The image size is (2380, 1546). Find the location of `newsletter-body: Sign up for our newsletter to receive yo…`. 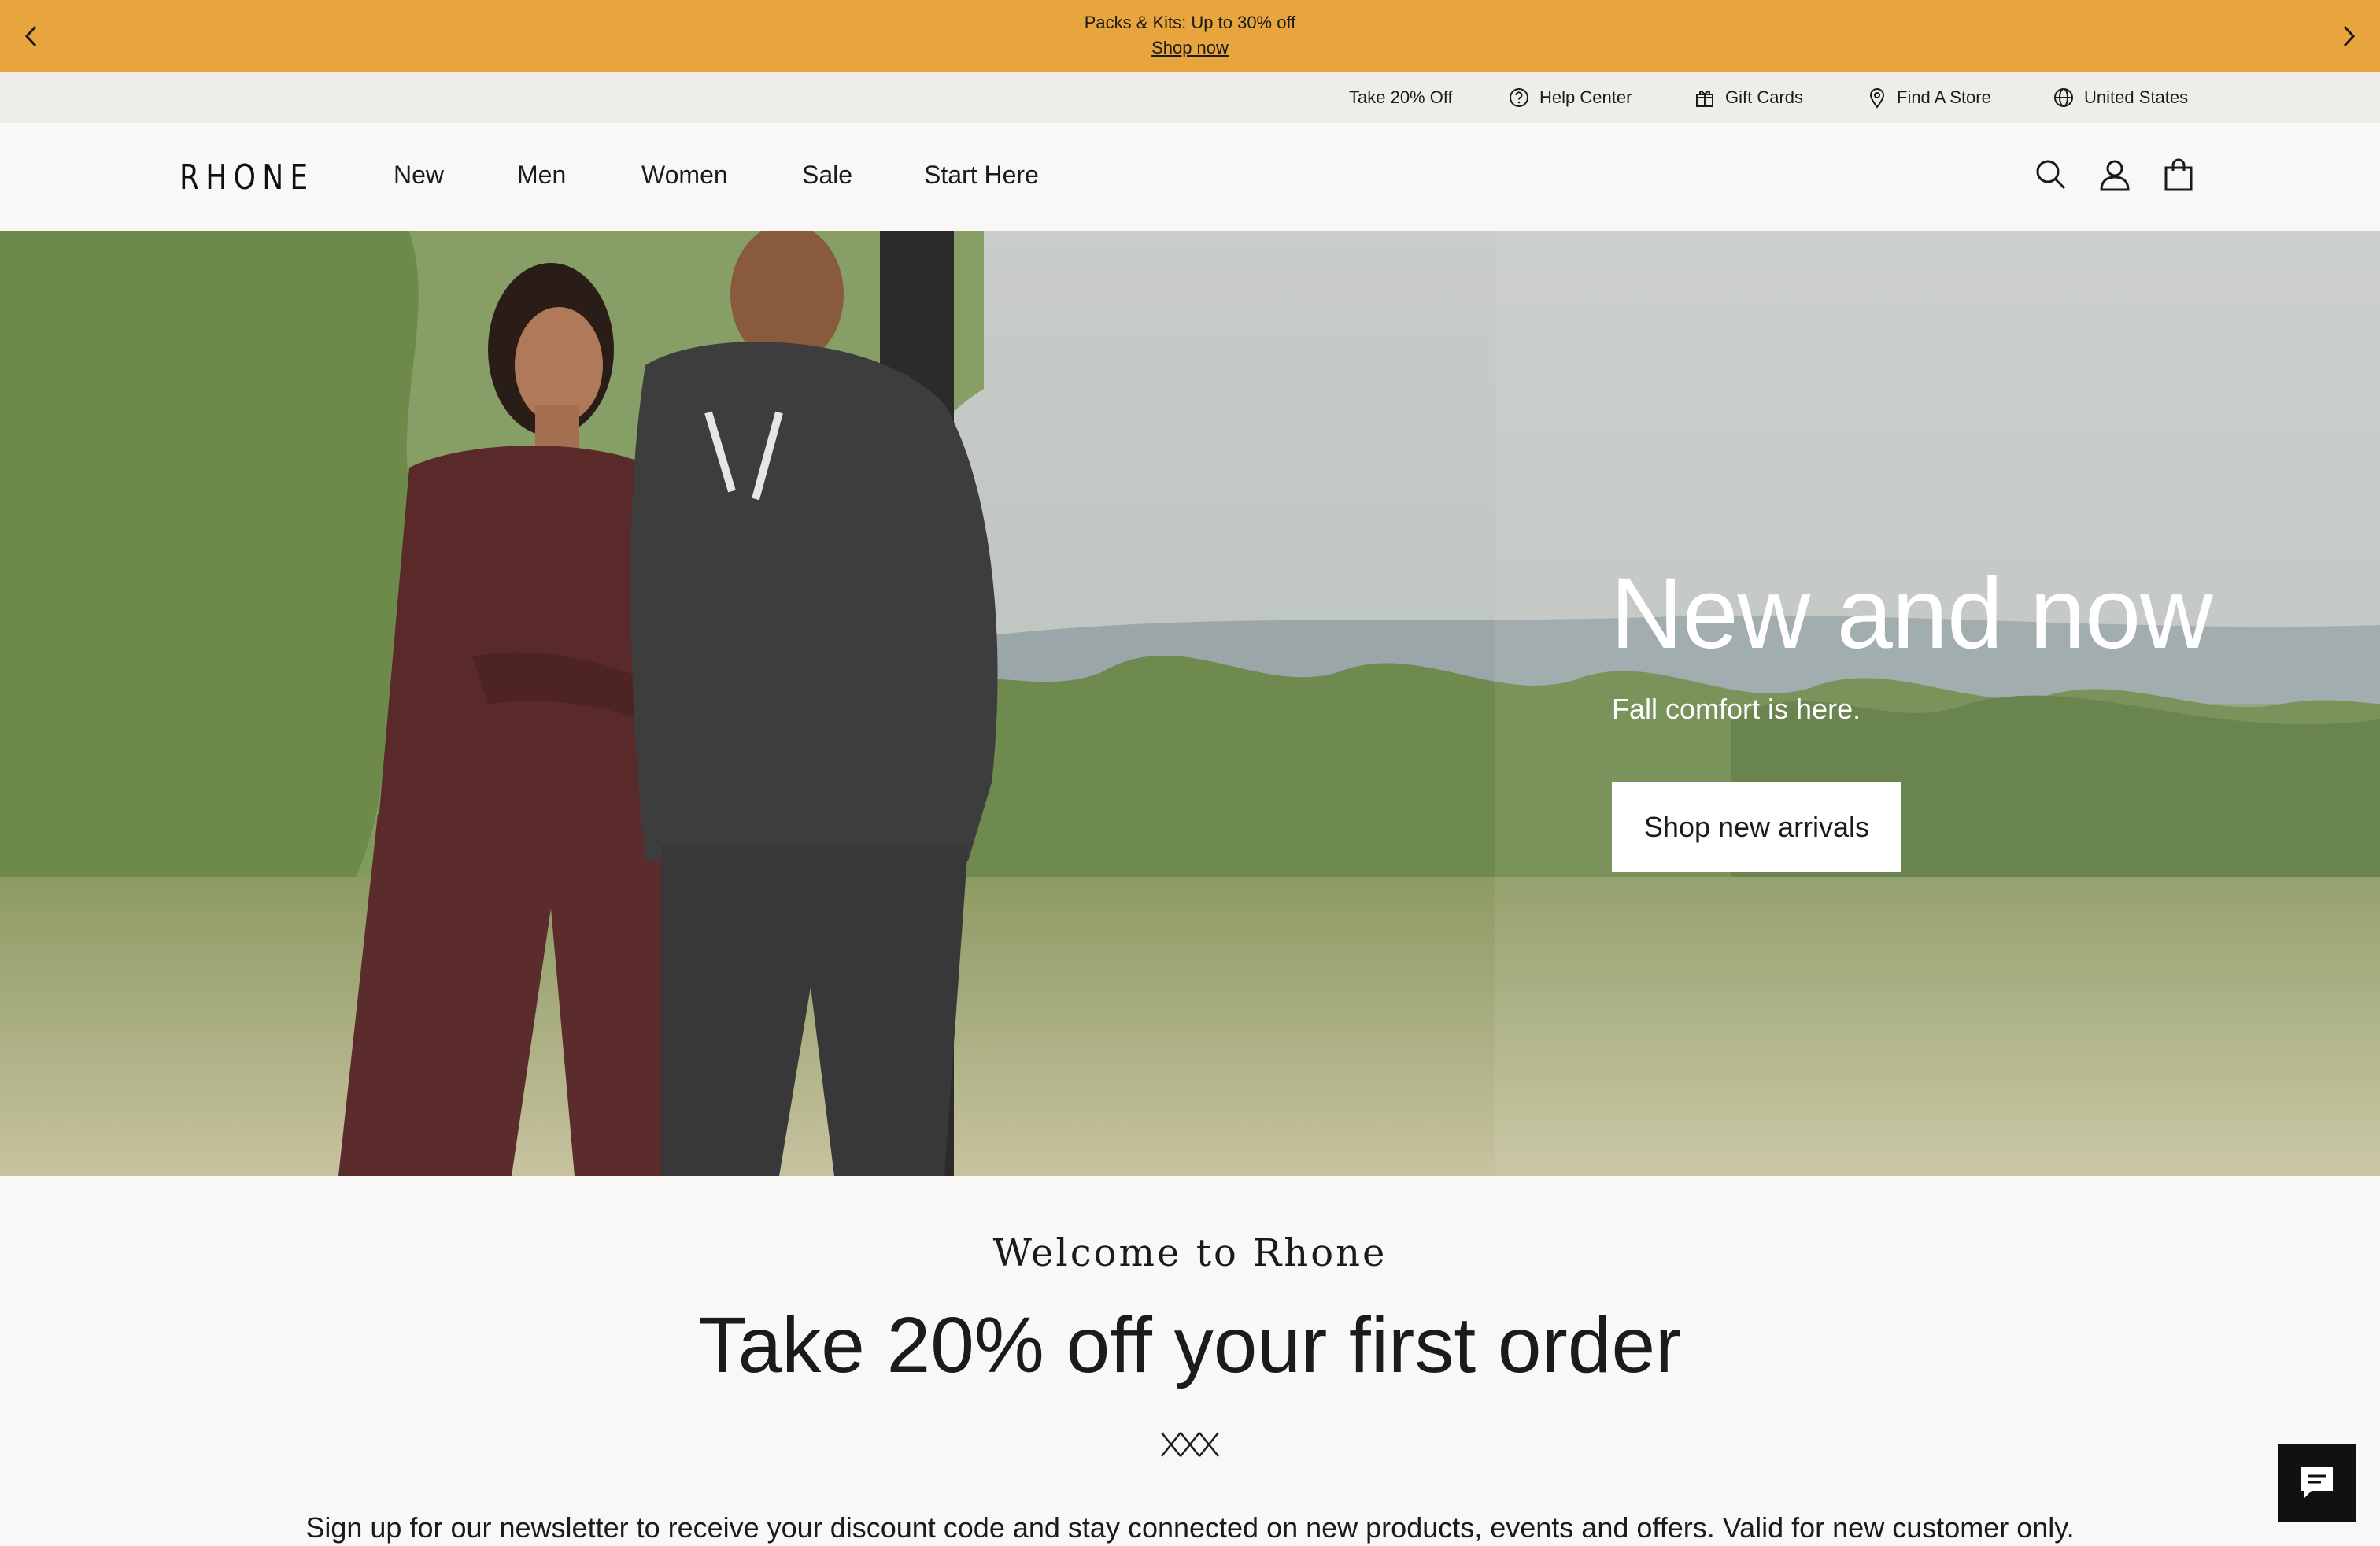

newsletter-body: Sign up for our newsletter to receive yo… is located at coordinates (1190, 1527).